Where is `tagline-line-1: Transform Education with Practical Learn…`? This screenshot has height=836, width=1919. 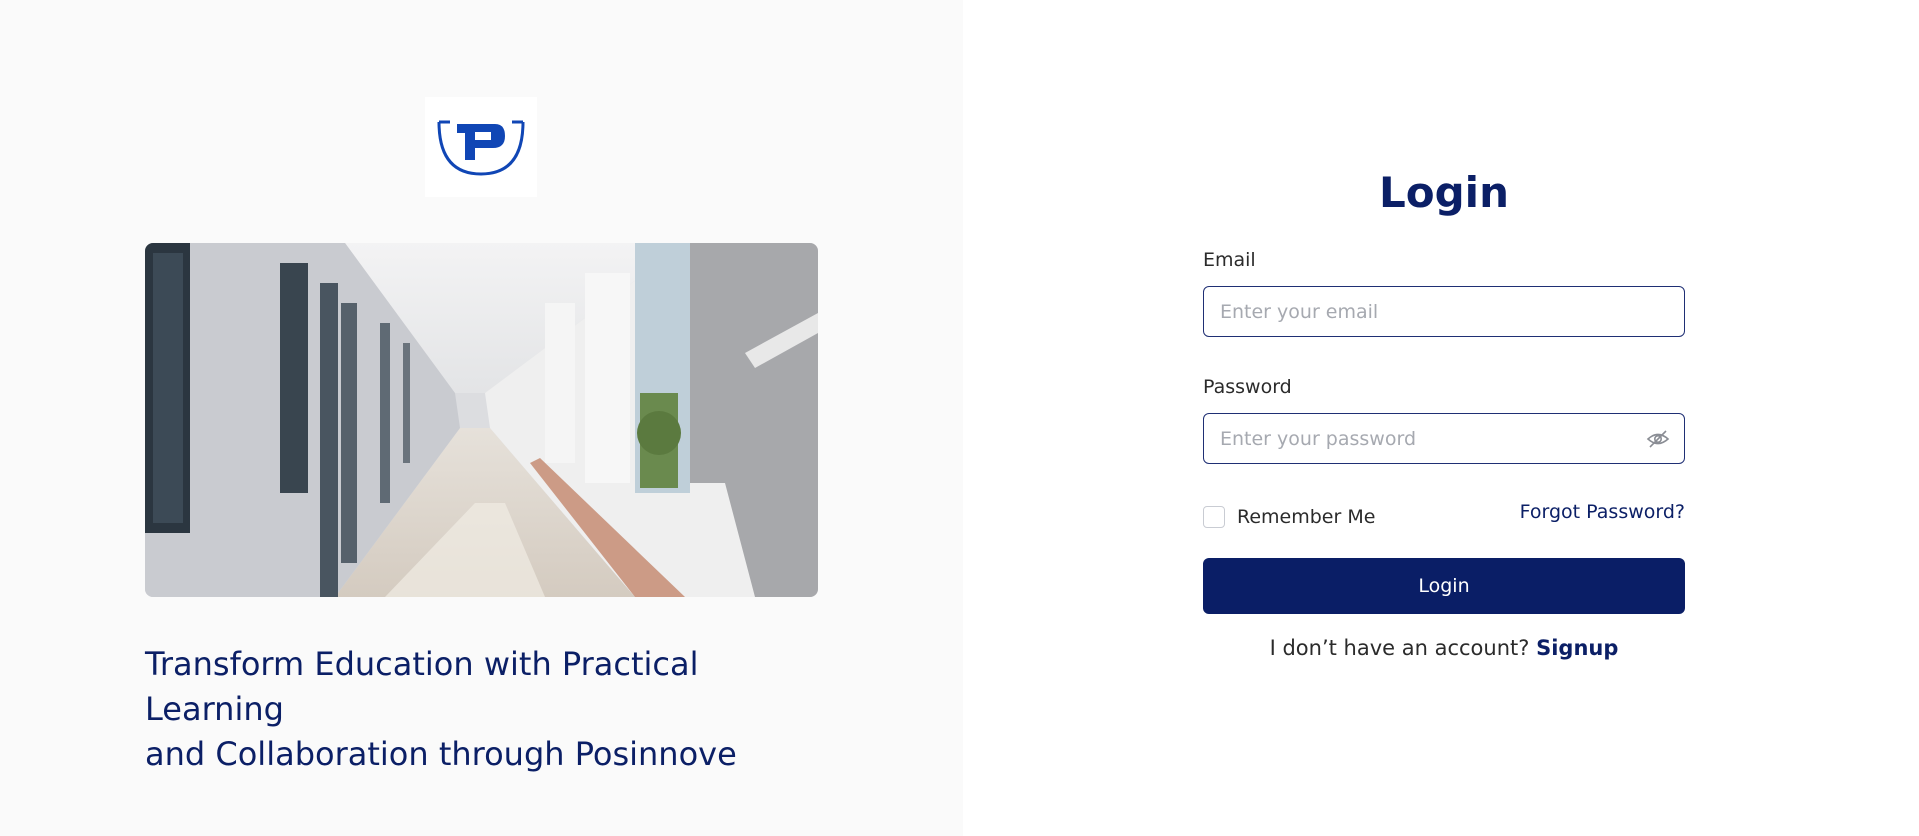 tagline-line-1: Transform Education with Practical Learn… is located at coordinates (422, 686).